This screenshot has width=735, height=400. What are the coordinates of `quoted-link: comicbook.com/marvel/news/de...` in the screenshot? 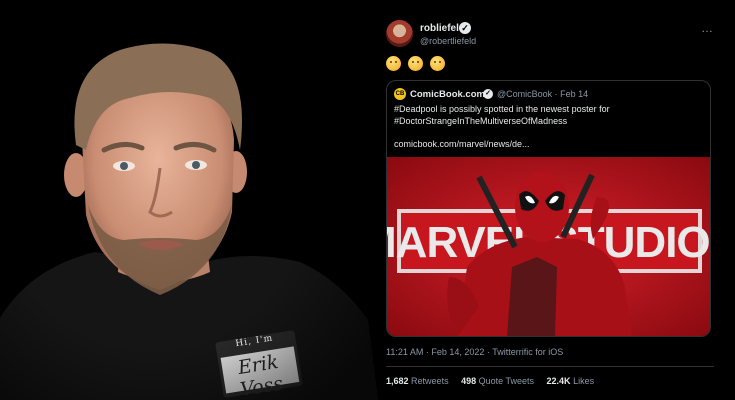 It's located at (462, 144).